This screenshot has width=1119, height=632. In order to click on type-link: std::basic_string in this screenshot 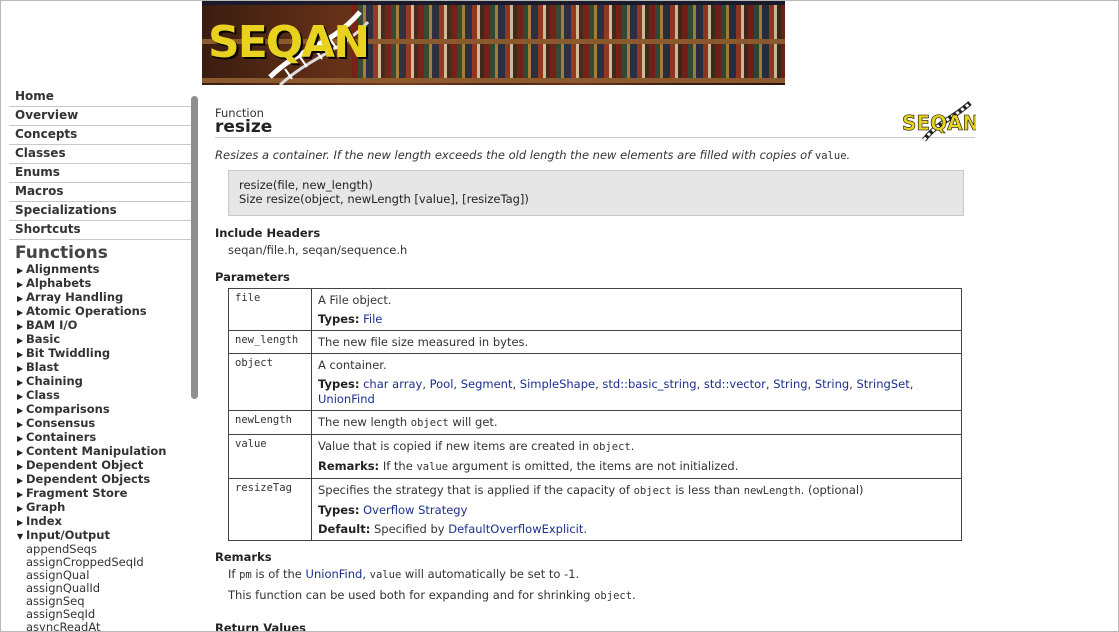, I will do `click(649, 384)`.